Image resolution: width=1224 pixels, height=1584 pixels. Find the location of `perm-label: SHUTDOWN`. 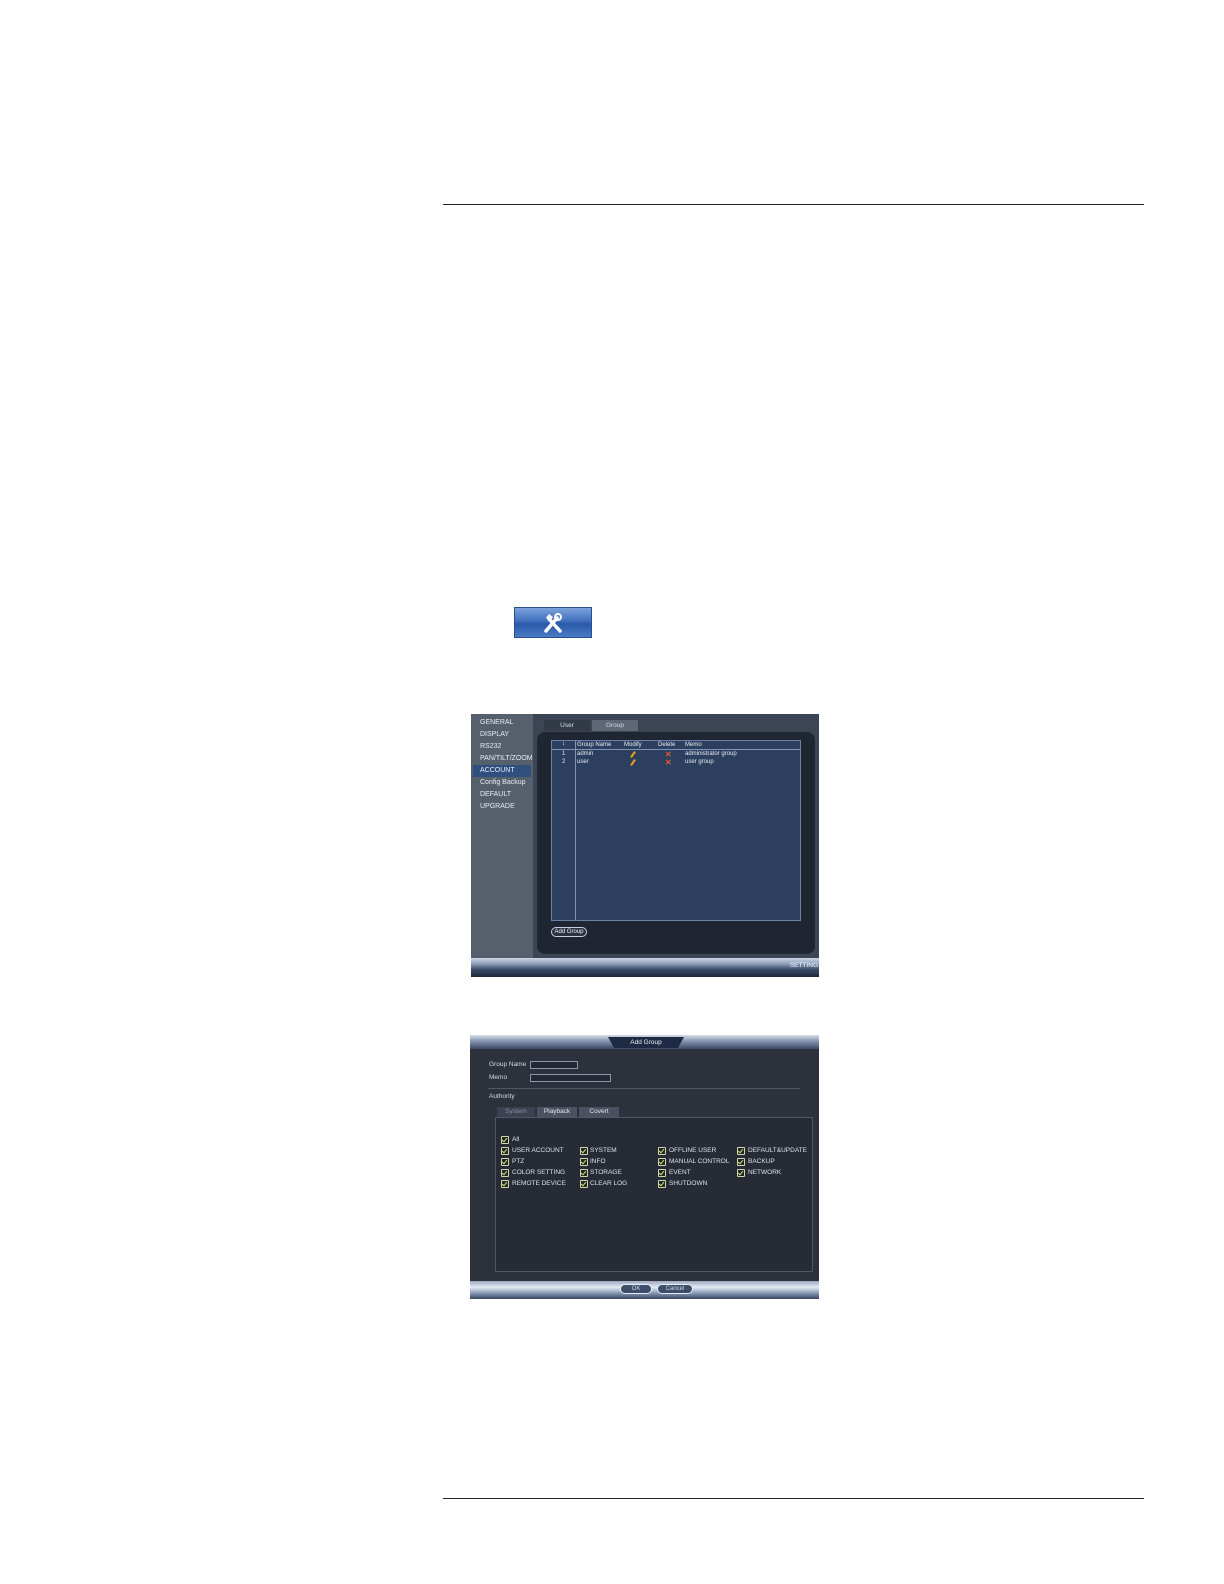

perm-label: SHUTDOWN is located at coordinates (688, 1183).